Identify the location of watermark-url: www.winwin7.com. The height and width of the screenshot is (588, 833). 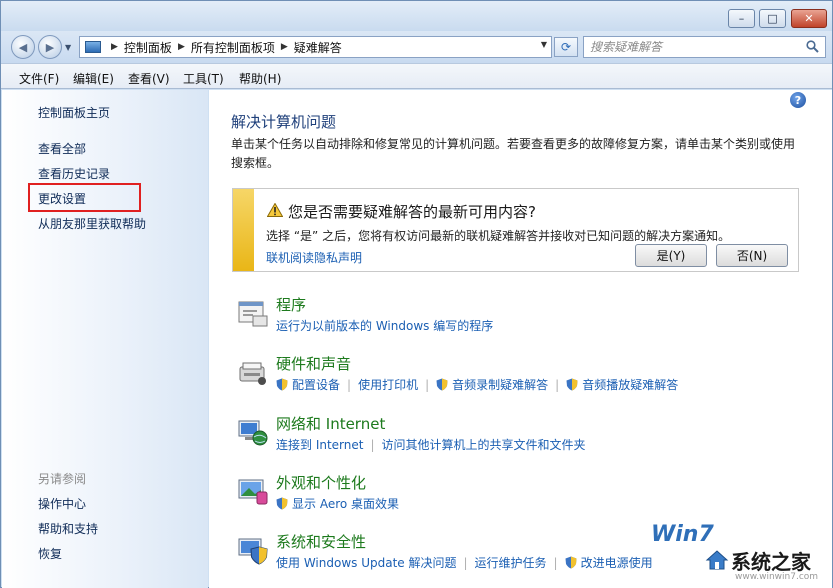
(777, 577).